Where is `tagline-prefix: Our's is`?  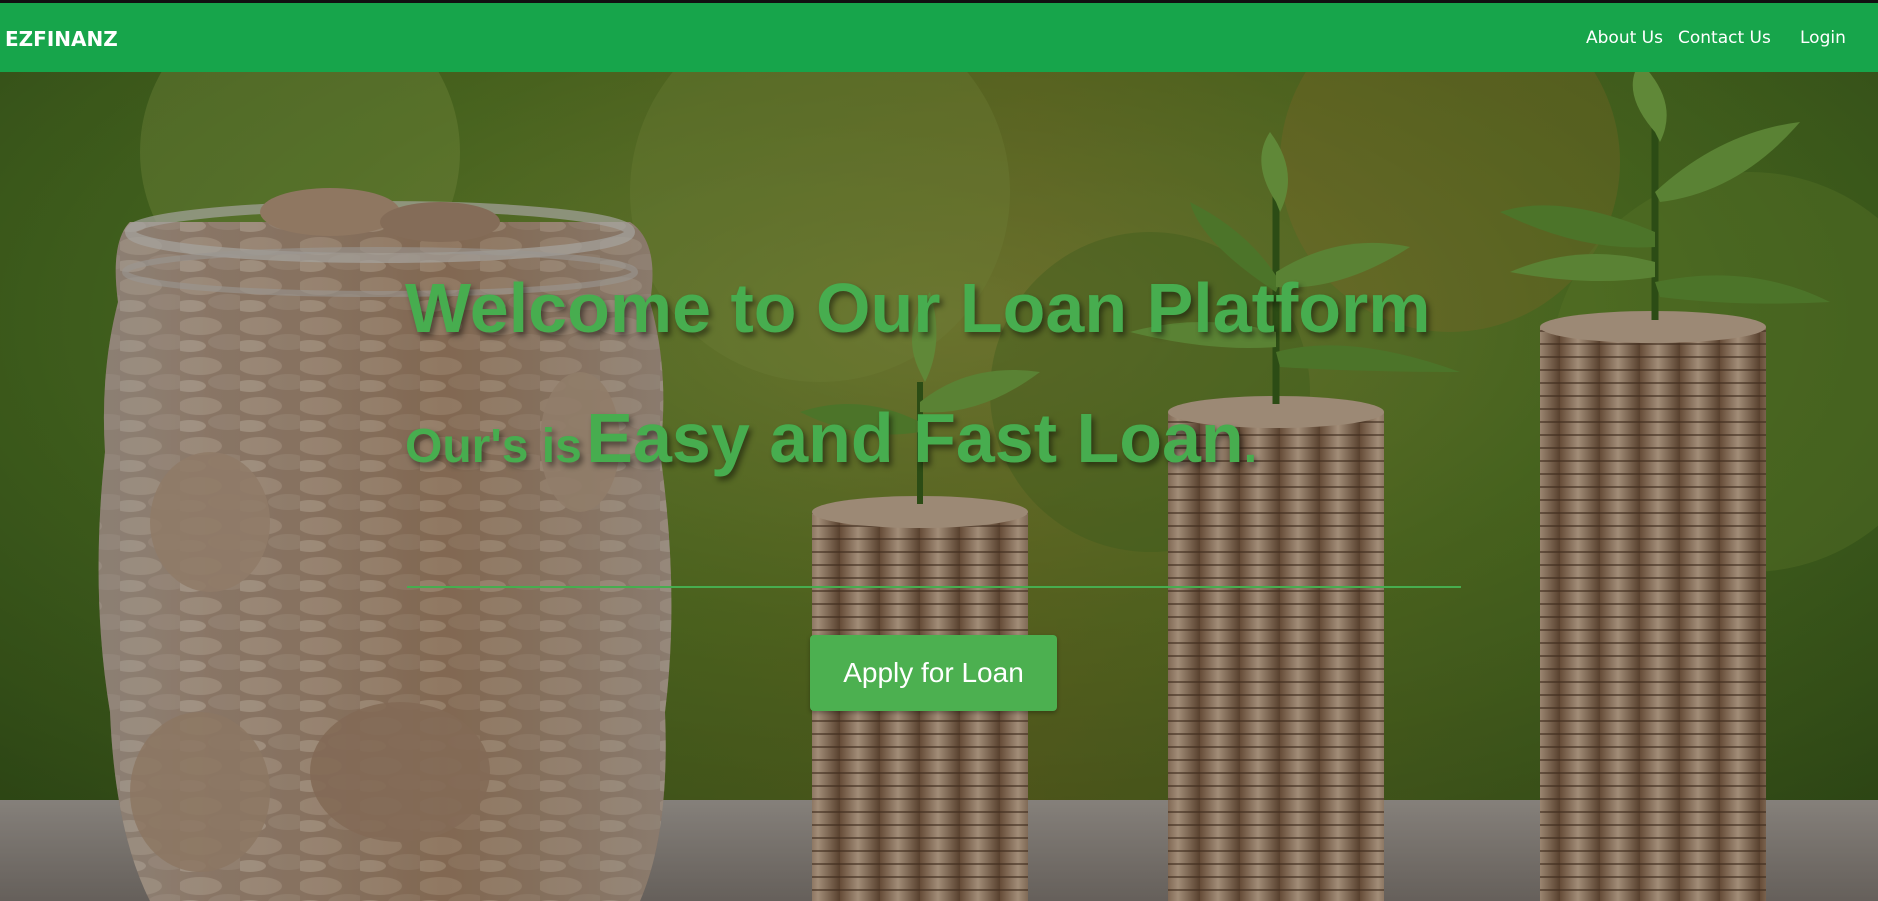
tagline-prefix: Our's is is located at coordinates (493, 446).